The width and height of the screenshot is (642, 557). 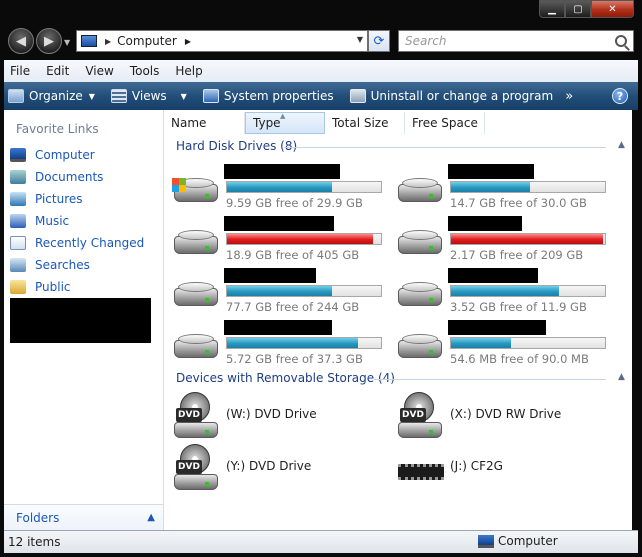 I want to click on menu-tools: Tools, so click(x=145, y=71).